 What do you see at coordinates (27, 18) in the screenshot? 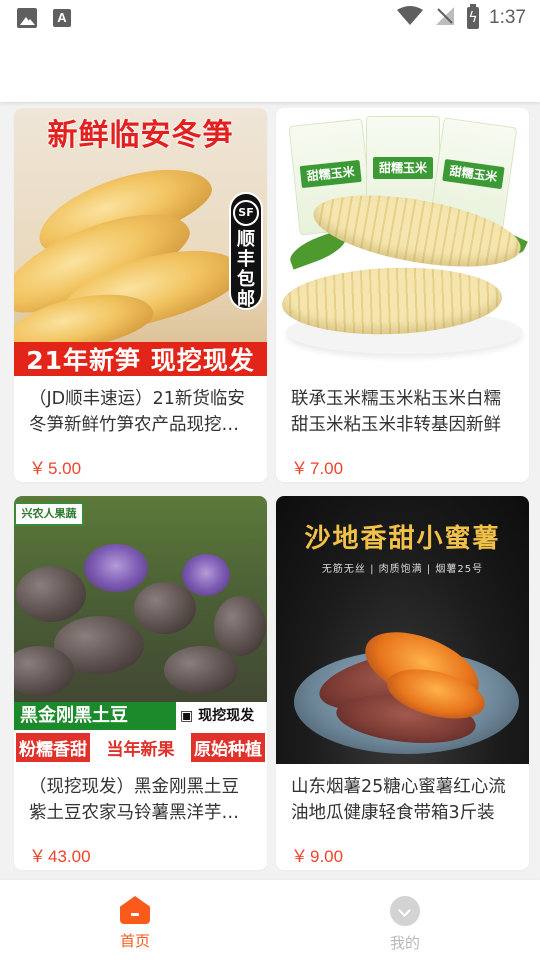
I see `gallery-icon` at bounding box center [27, 18].